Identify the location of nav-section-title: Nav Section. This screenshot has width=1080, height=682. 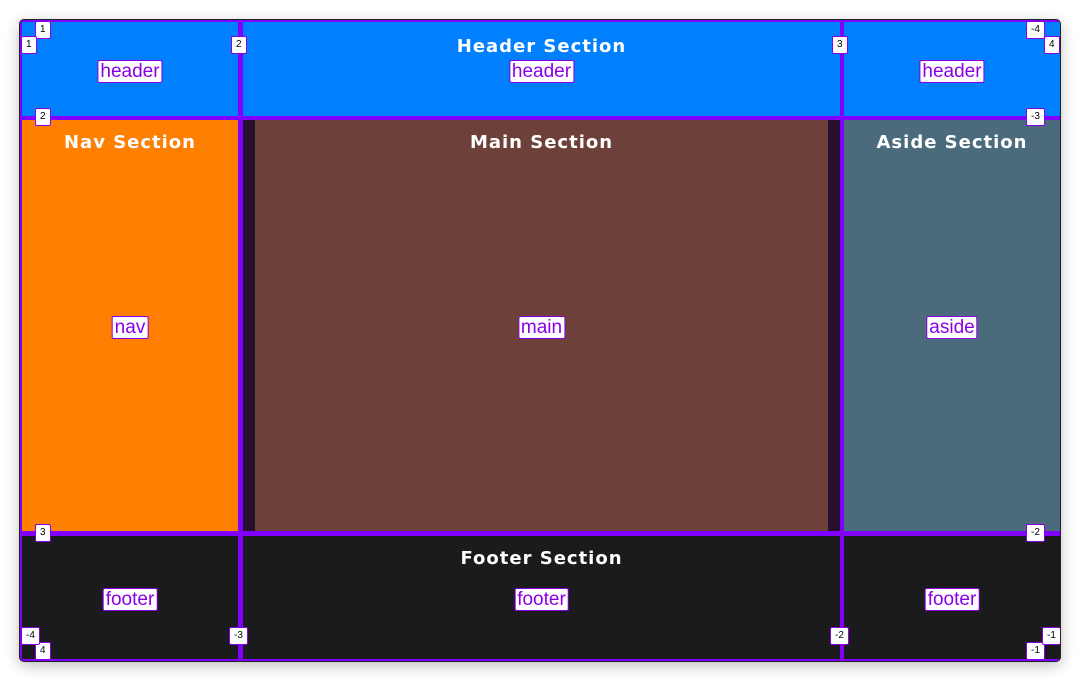
(129, 142).